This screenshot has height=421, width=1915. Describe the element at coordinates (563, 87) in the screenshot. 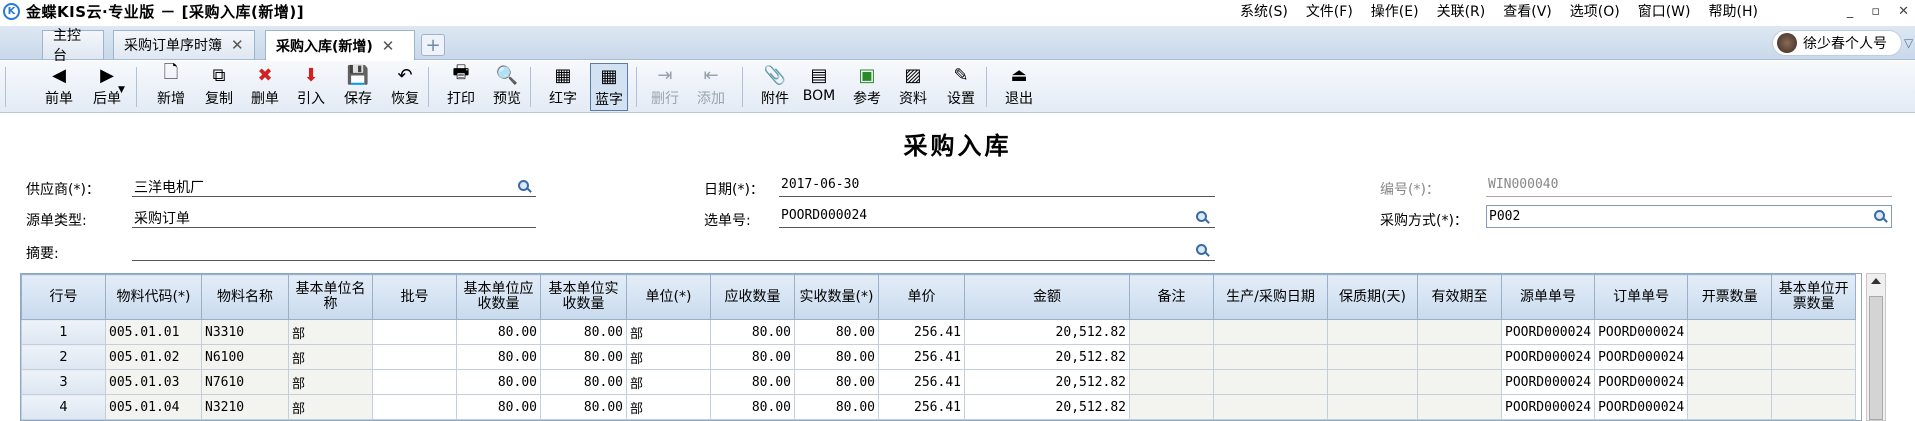

I see `red-button: ▦ 红字` at that location.